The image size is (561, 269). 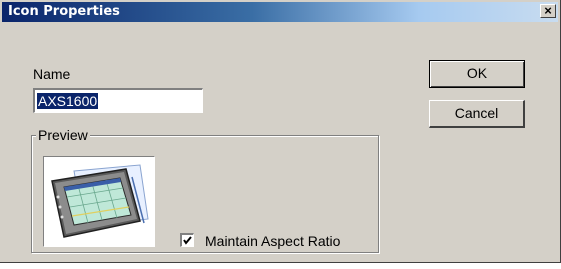 I want to click on ok-button: OK, so click(x=477, y=74).